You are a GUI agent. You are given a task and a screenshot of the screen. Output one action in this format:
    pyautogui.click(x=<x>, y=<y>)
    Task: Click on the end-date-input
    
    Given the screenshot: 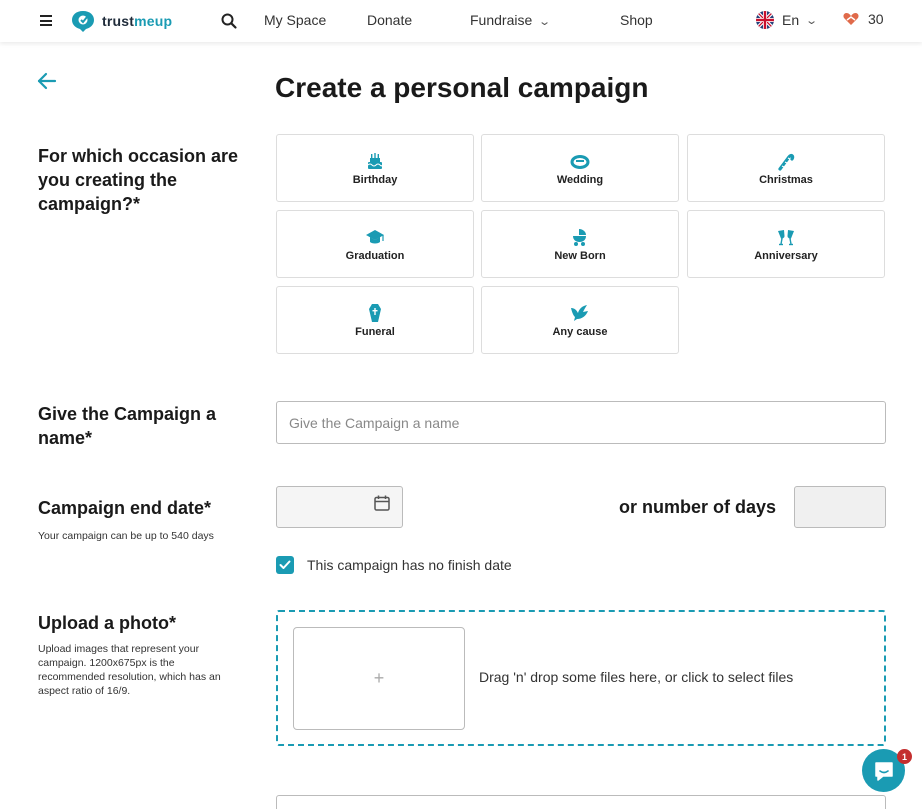 What is the action you would take?
    pyautogui.click(x=339, y=507)
    